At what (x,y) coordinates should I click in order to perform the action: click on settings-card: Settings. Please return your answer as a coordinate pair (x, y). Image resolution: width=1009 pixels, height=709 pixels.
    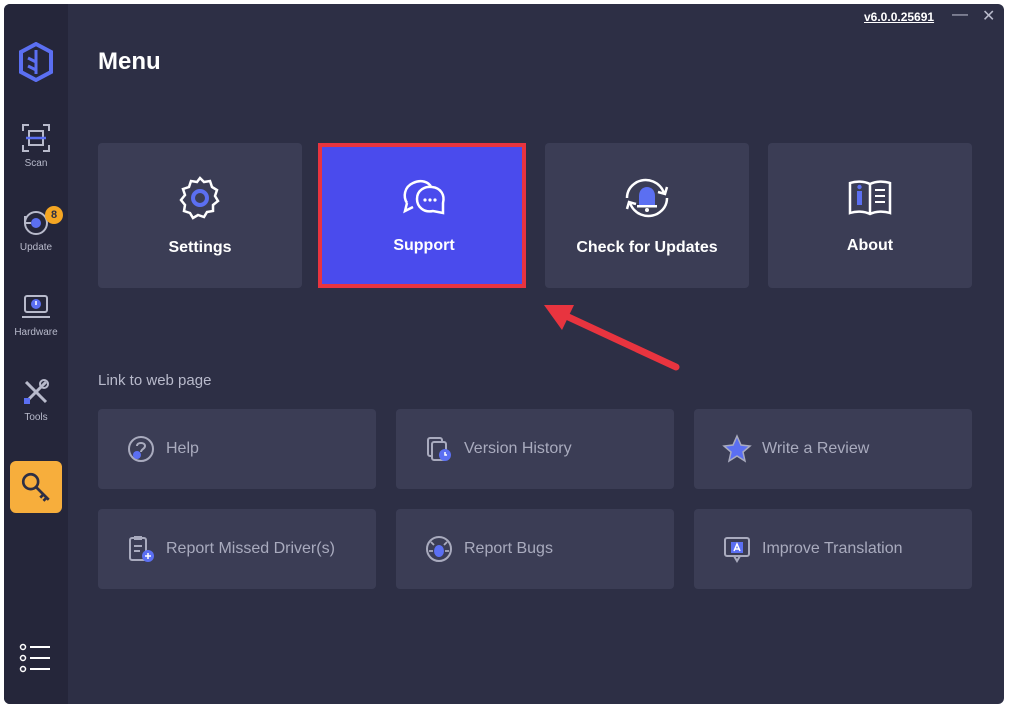
    Looking at the image, I should click on (200, 215).